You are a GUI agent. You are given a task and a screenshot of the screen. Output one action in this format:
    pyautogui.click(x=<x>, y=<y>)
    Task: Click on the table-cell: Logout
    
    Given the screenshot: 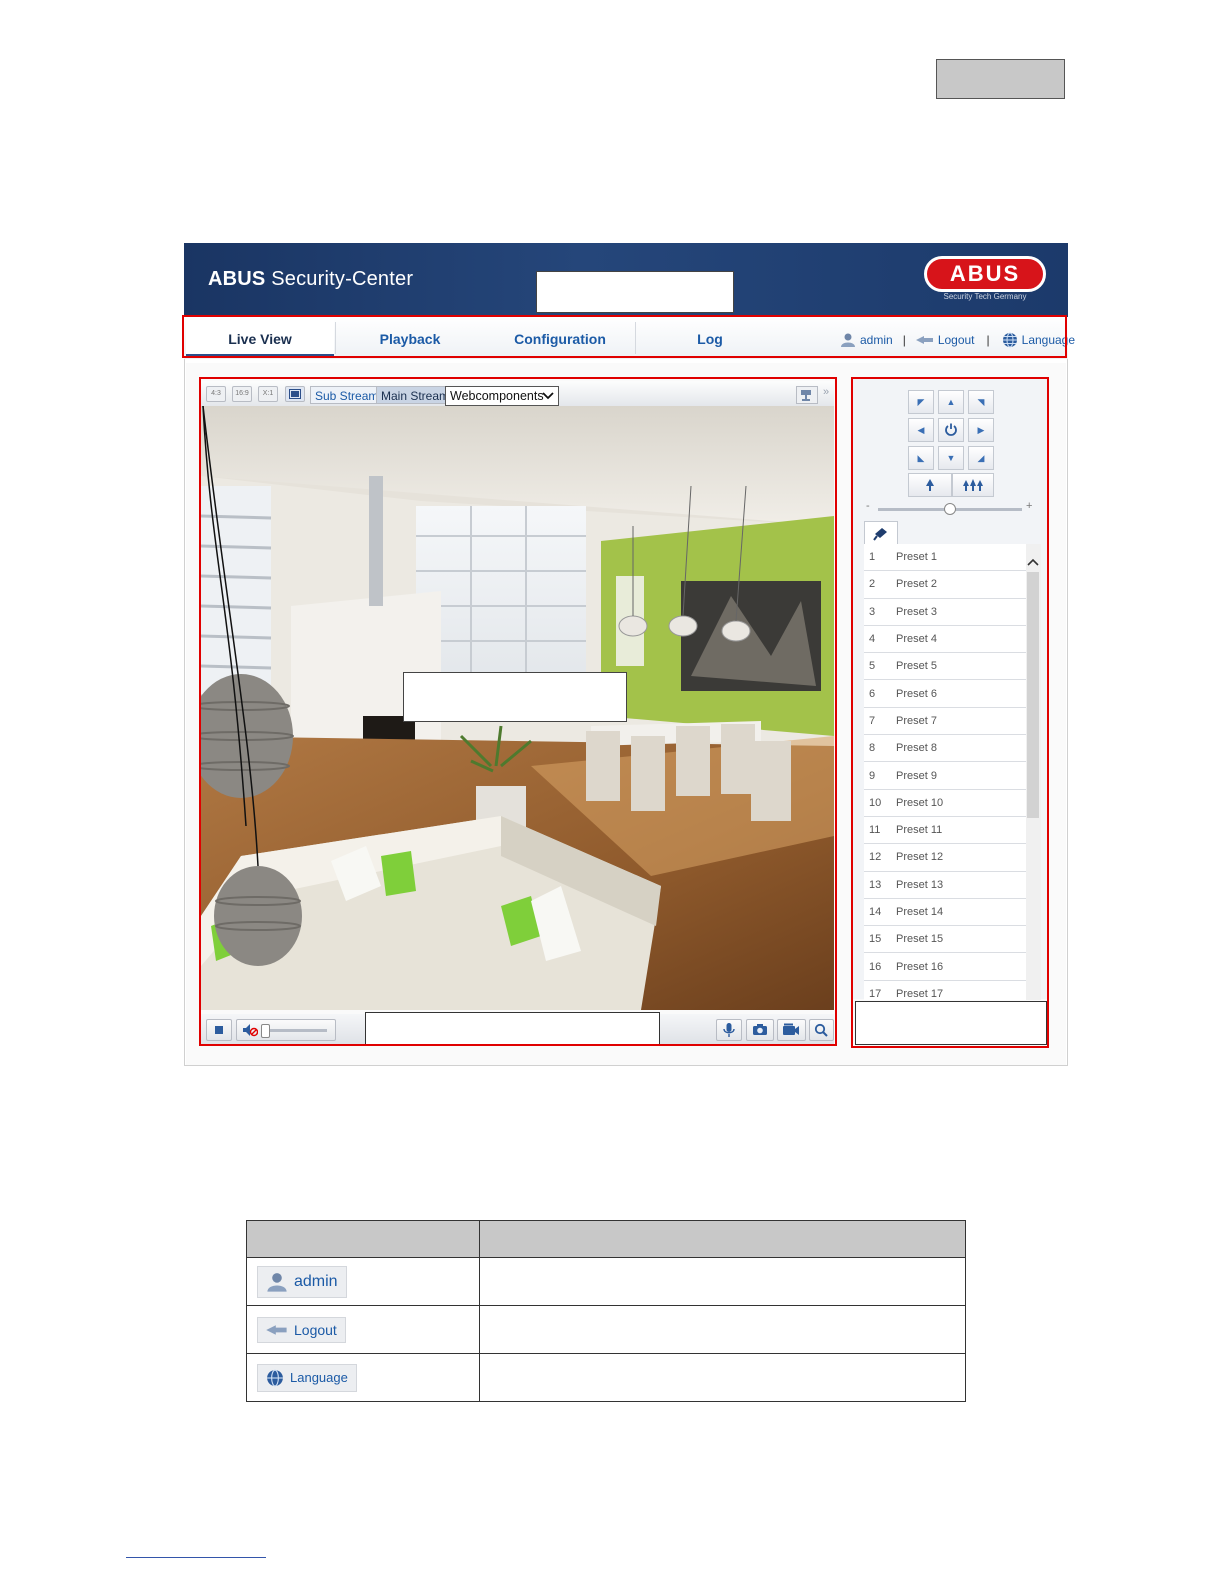 What is the action you would take?
    pyautogui.click(x=363, y=1329)
    